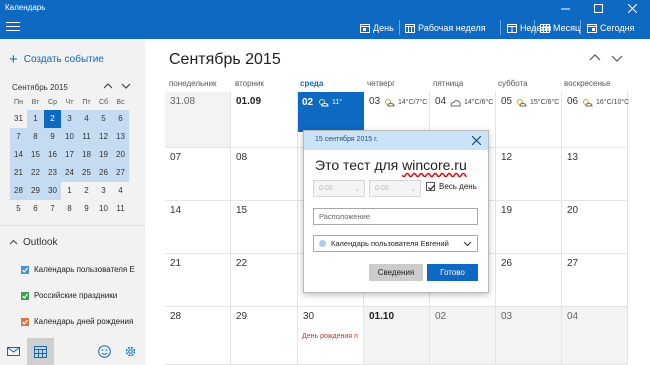 The width and height of the screenshot is (650, 365). Describe the element at coordinates (529, 280) in the screenshot. I see `day-cell: 26` at that location.